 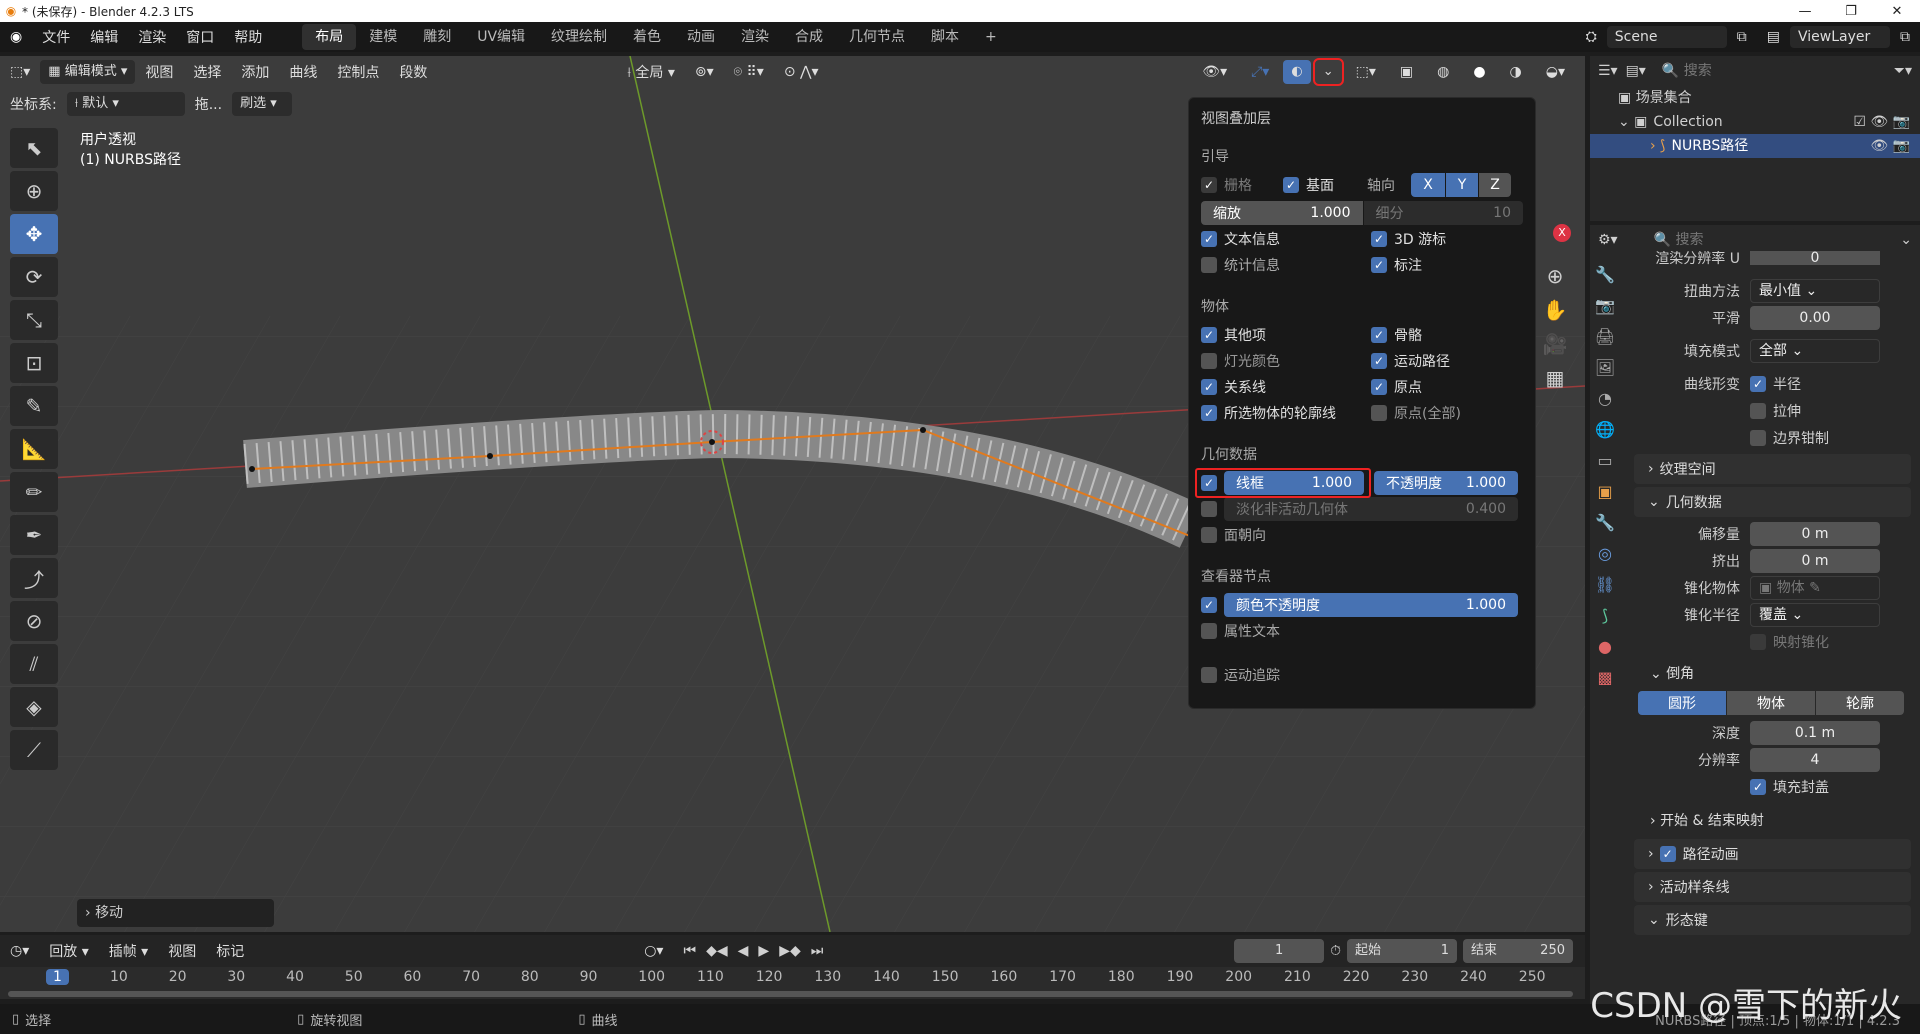 What do you see at coordinates (34, 578) in the screenshot?
I see `extrude-tool-icon: ⤴` at bounding box center [34, 578].